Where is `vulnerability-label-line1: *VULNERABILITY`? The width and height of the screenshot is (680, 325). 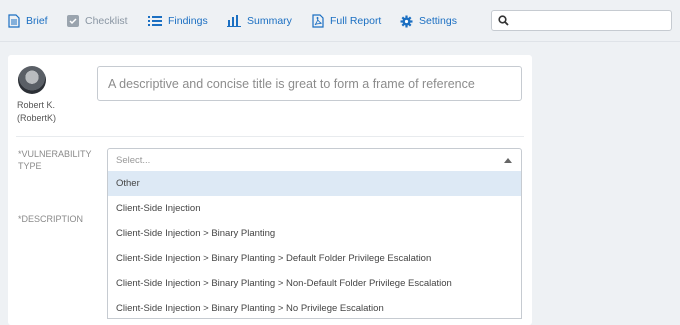
vulnerability-label-line1: *VULNERABILITY is located at coordinates (55, 154).